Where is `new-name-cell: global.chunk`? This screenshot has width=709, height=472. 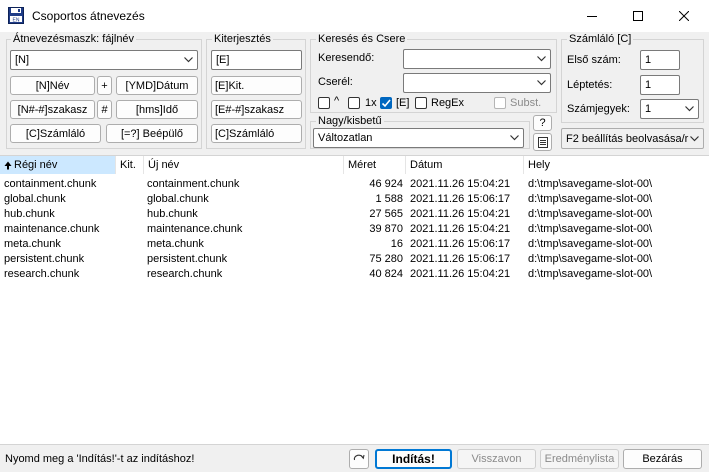
new-name-cell: global.chunk is located at coordinates (178, 199).